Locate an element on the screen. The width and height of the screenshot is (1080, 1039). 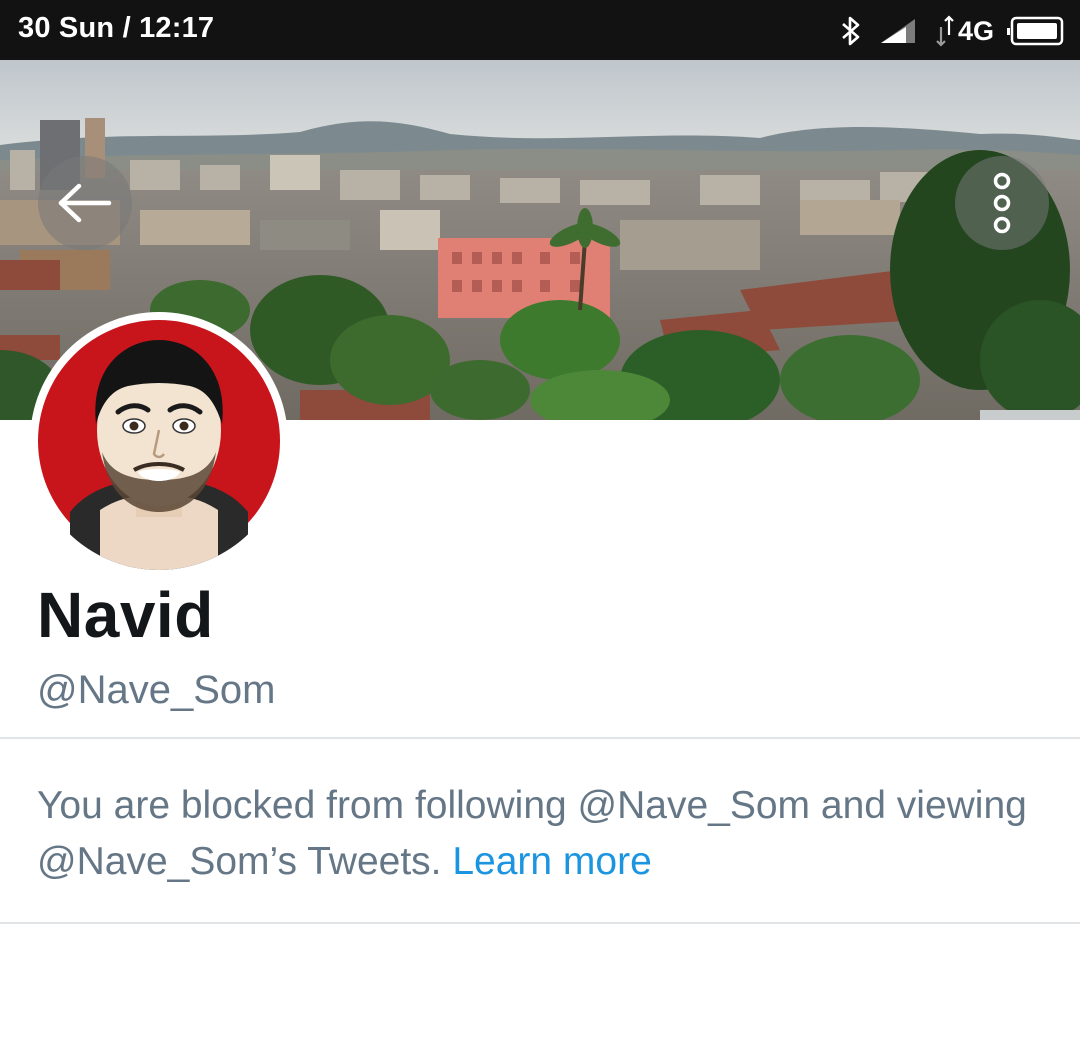
profile-avatar is located at coordinates (159, 441).